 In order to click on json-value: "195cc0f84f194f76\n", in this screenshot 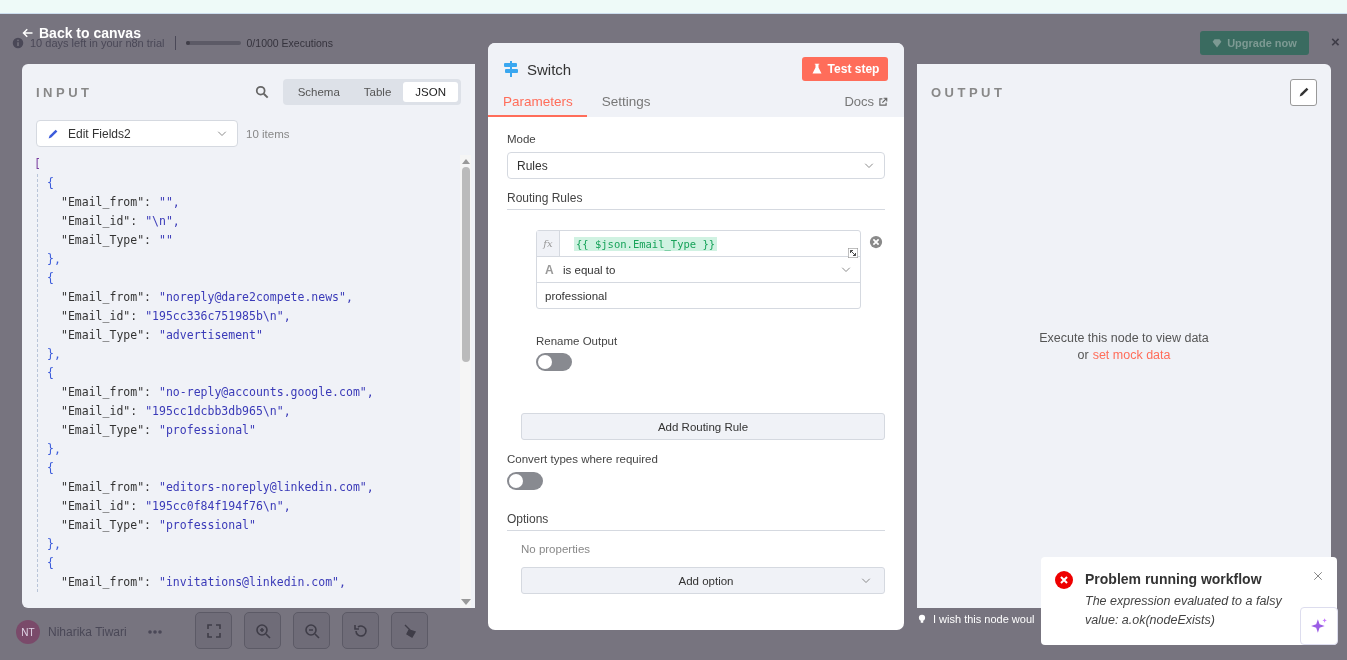, I will do `click(218, 506)`.